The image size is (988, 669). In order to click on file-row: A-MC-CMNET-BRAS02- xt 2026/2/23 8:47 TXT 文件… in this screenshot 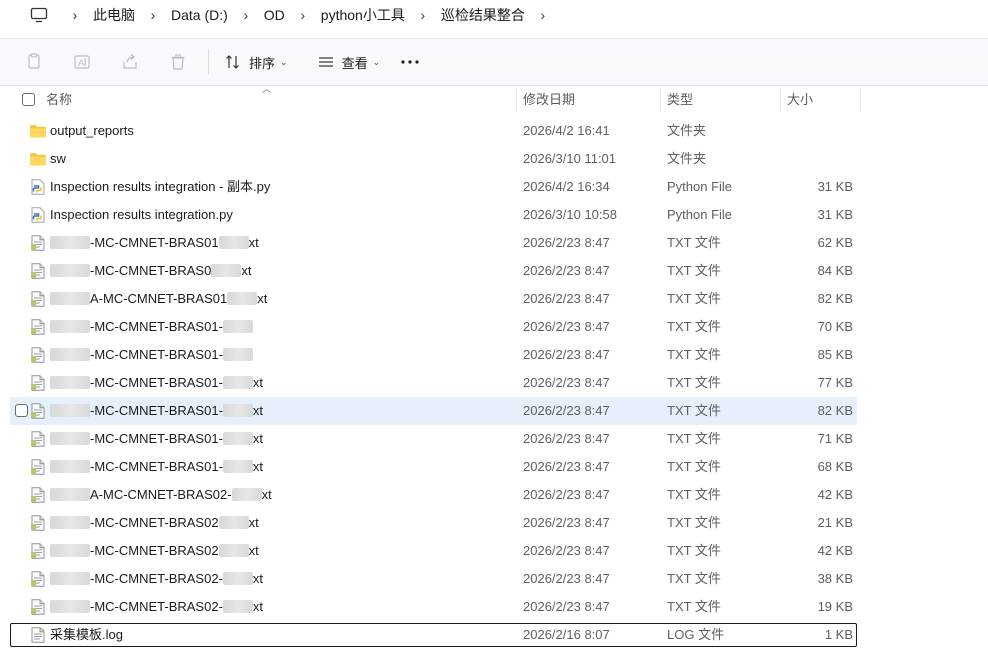, I will do `click(494, 495)`.